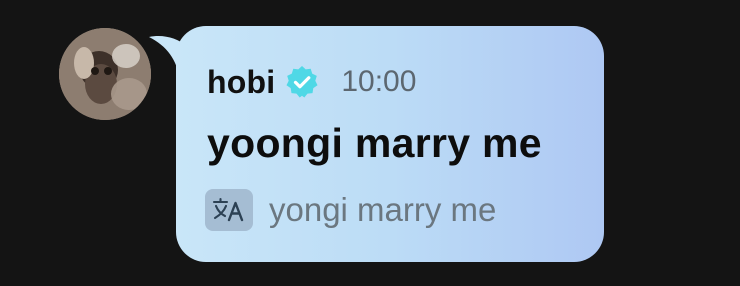 Image resolution: width=740 pixels, height=286 pixels. I want to click on message-text: yoongi marry me, so click(374, 143).